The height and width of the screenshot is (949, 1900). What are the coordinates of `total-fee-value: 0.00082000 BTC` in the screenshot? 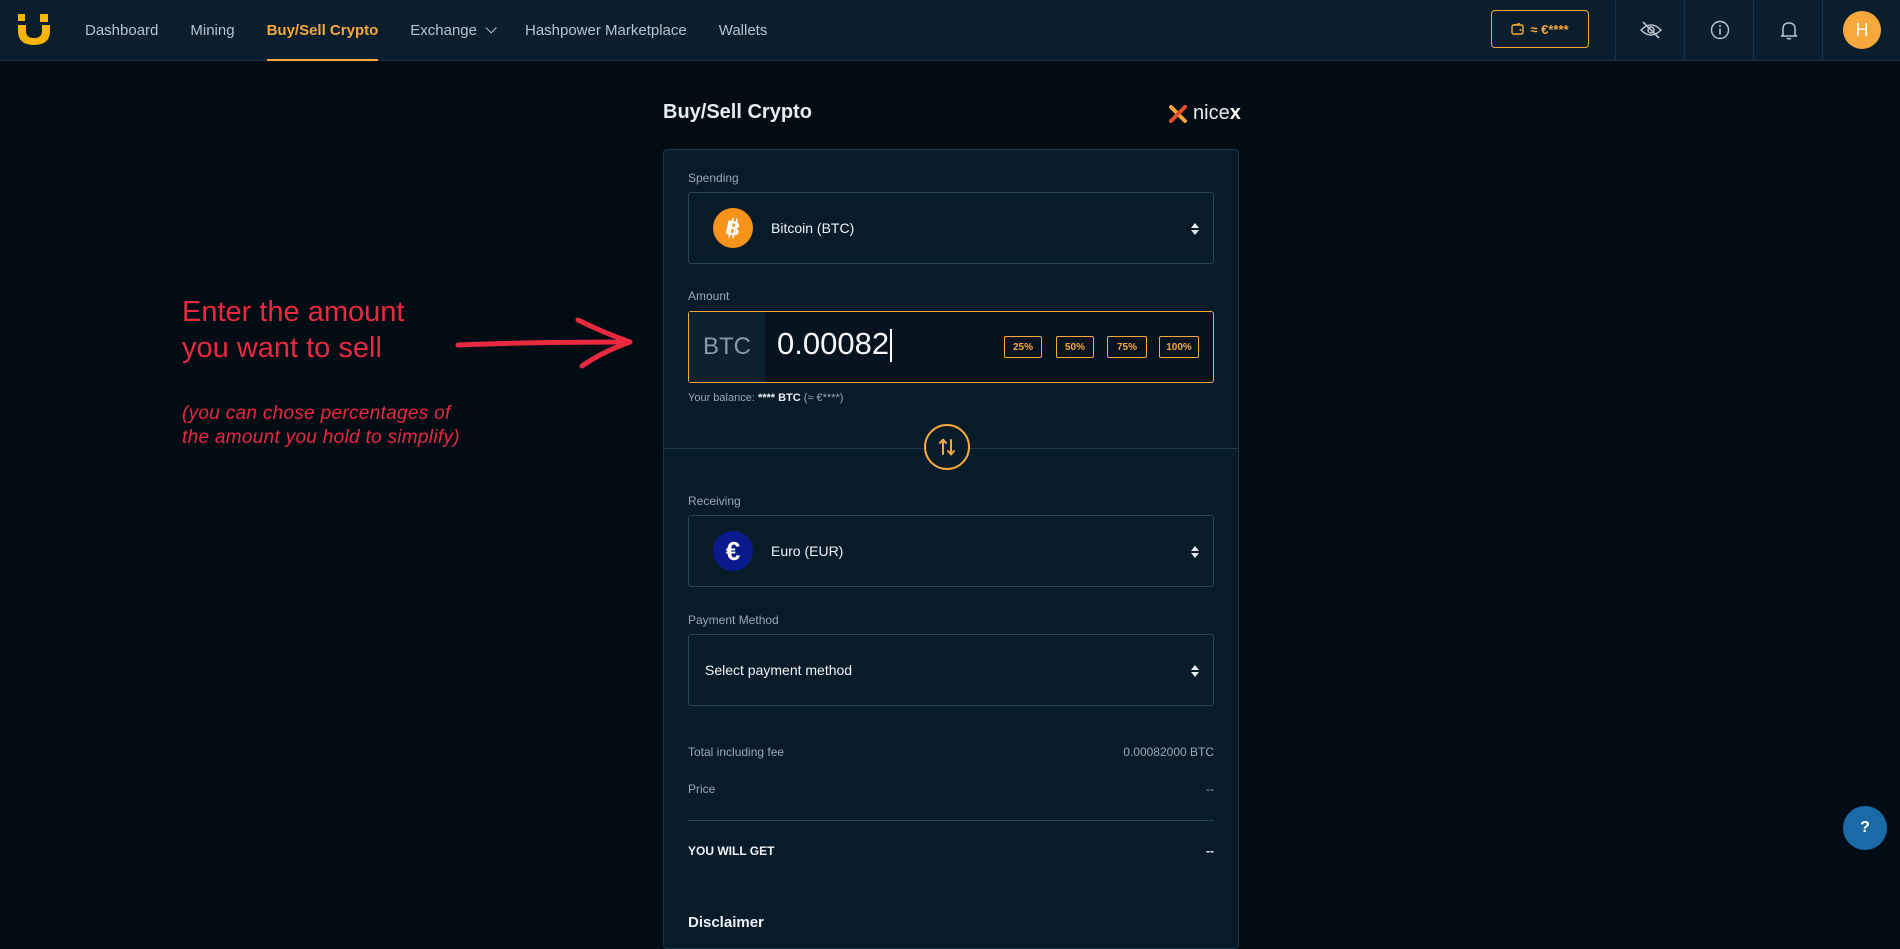 It's located at (1168, 752).